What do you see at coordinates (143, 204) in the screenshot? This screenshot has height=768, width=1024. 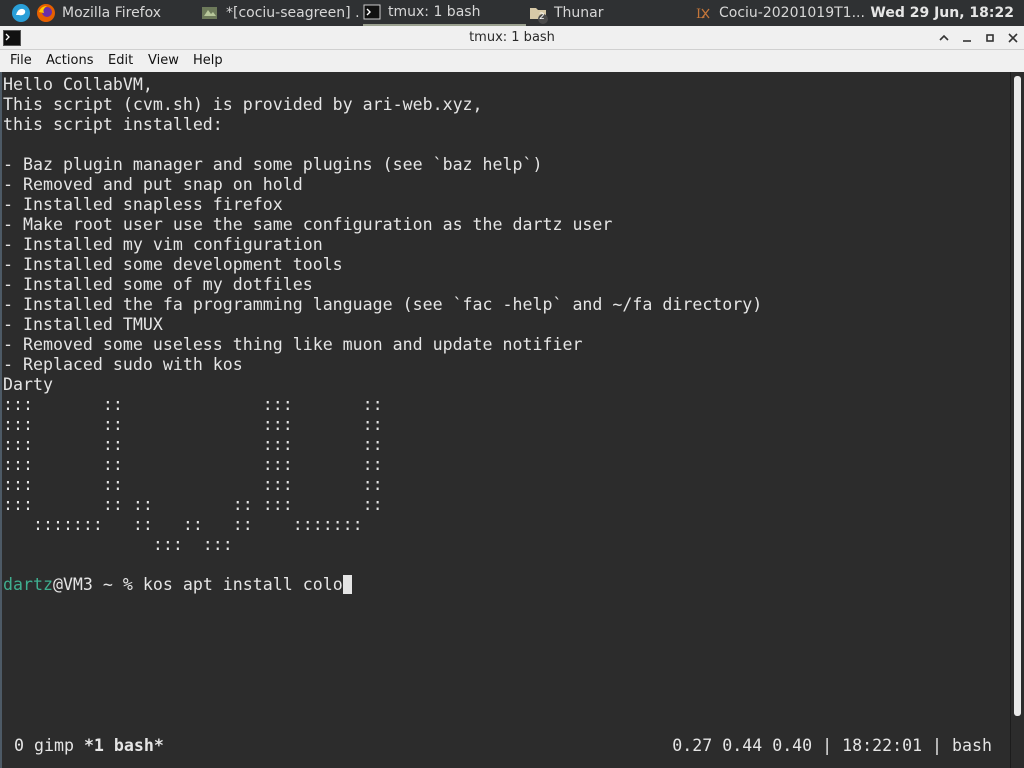 I see `terminal-line: - Installed snapless firefox` at bounding box center [143, 204].